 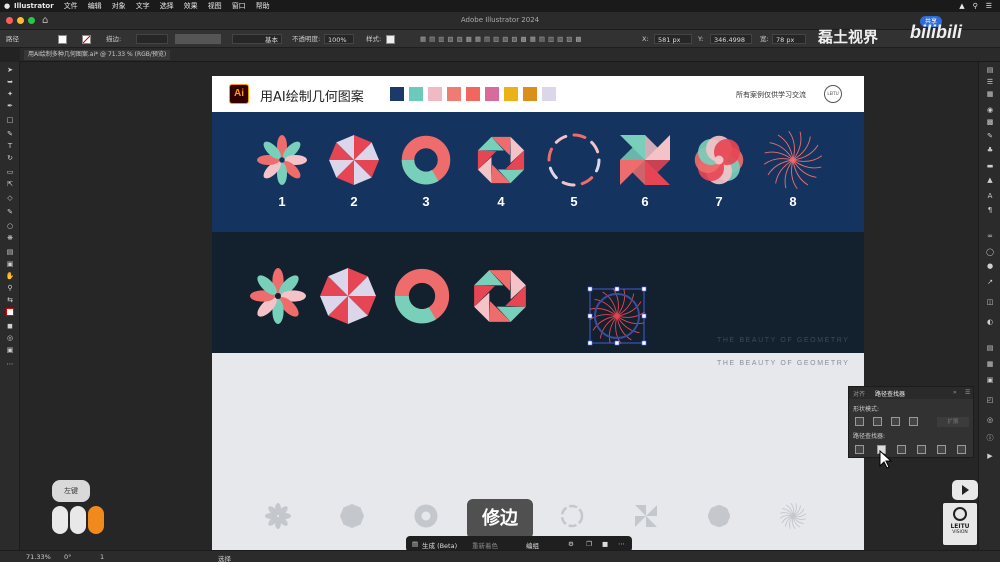 What do you see at coordinates (967, 392) in the screenshot?
I see `panel-menu-icon: ☰` at bounding box center [967, 392].